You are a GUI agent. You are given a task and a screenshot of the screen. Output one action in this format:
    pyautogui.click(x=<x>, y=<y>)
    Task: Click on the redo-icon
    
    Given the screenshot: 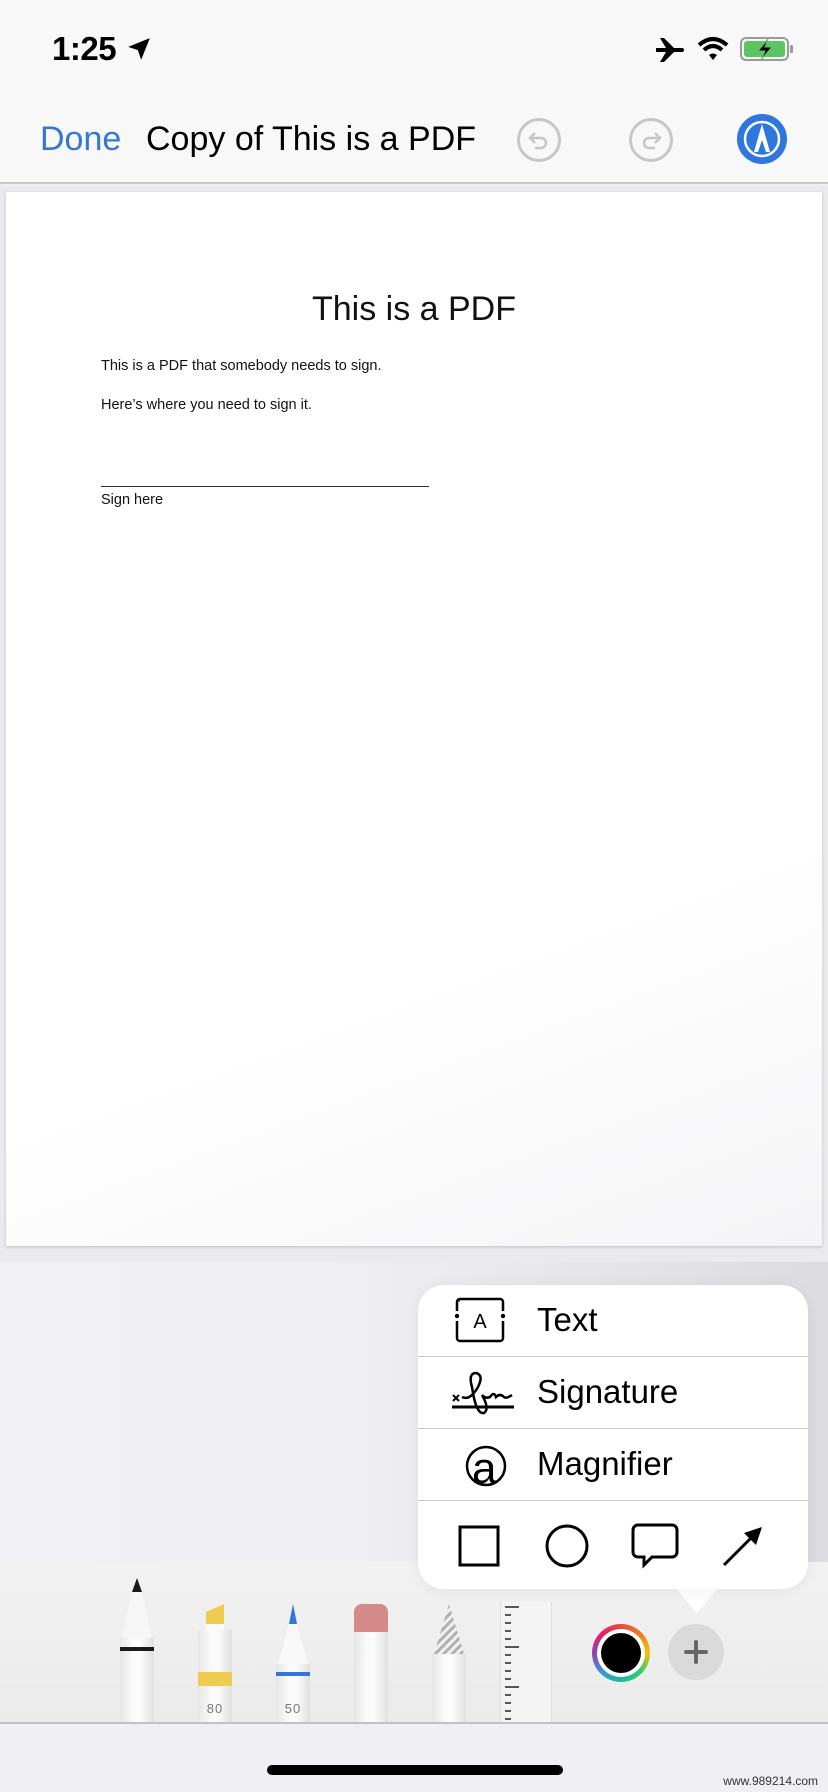 What is the action you would take?
    pyautogui.click(x=652, y=141)
    